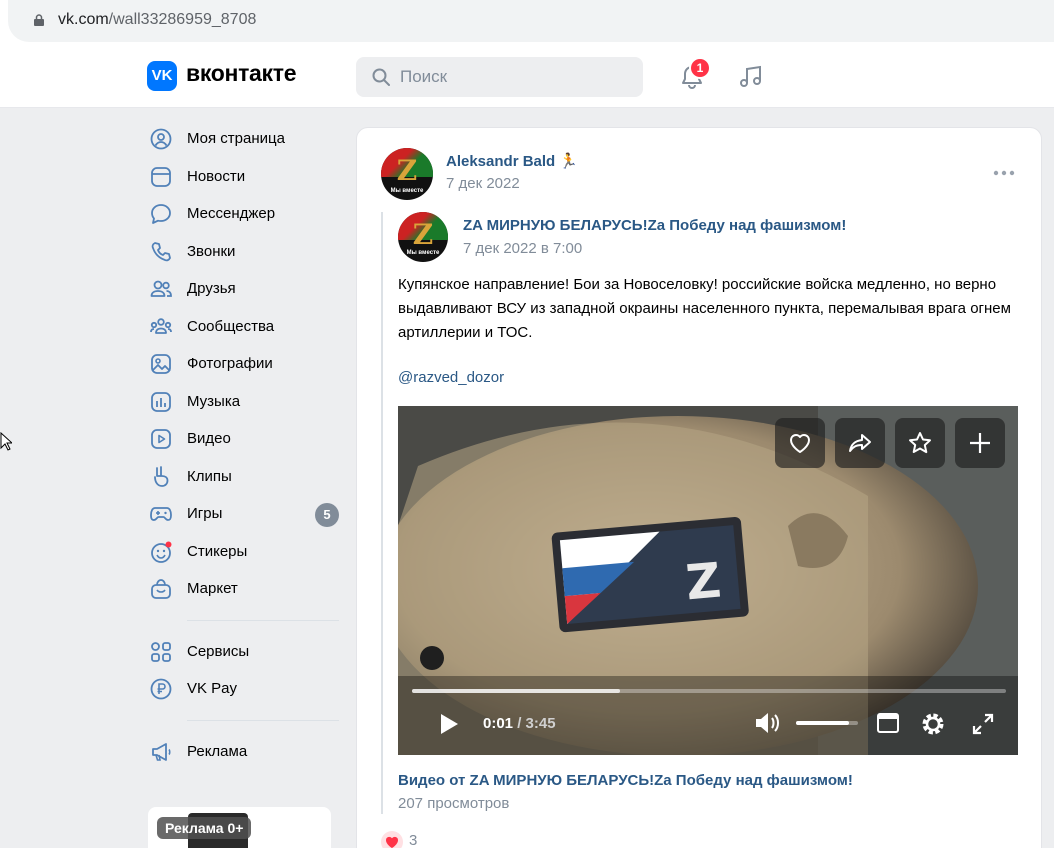 The image size is (1054, 848). Describe the element at coordinates (204, 828) in the screenshot. I see `ad-badge: Реклама 0+` at that location.